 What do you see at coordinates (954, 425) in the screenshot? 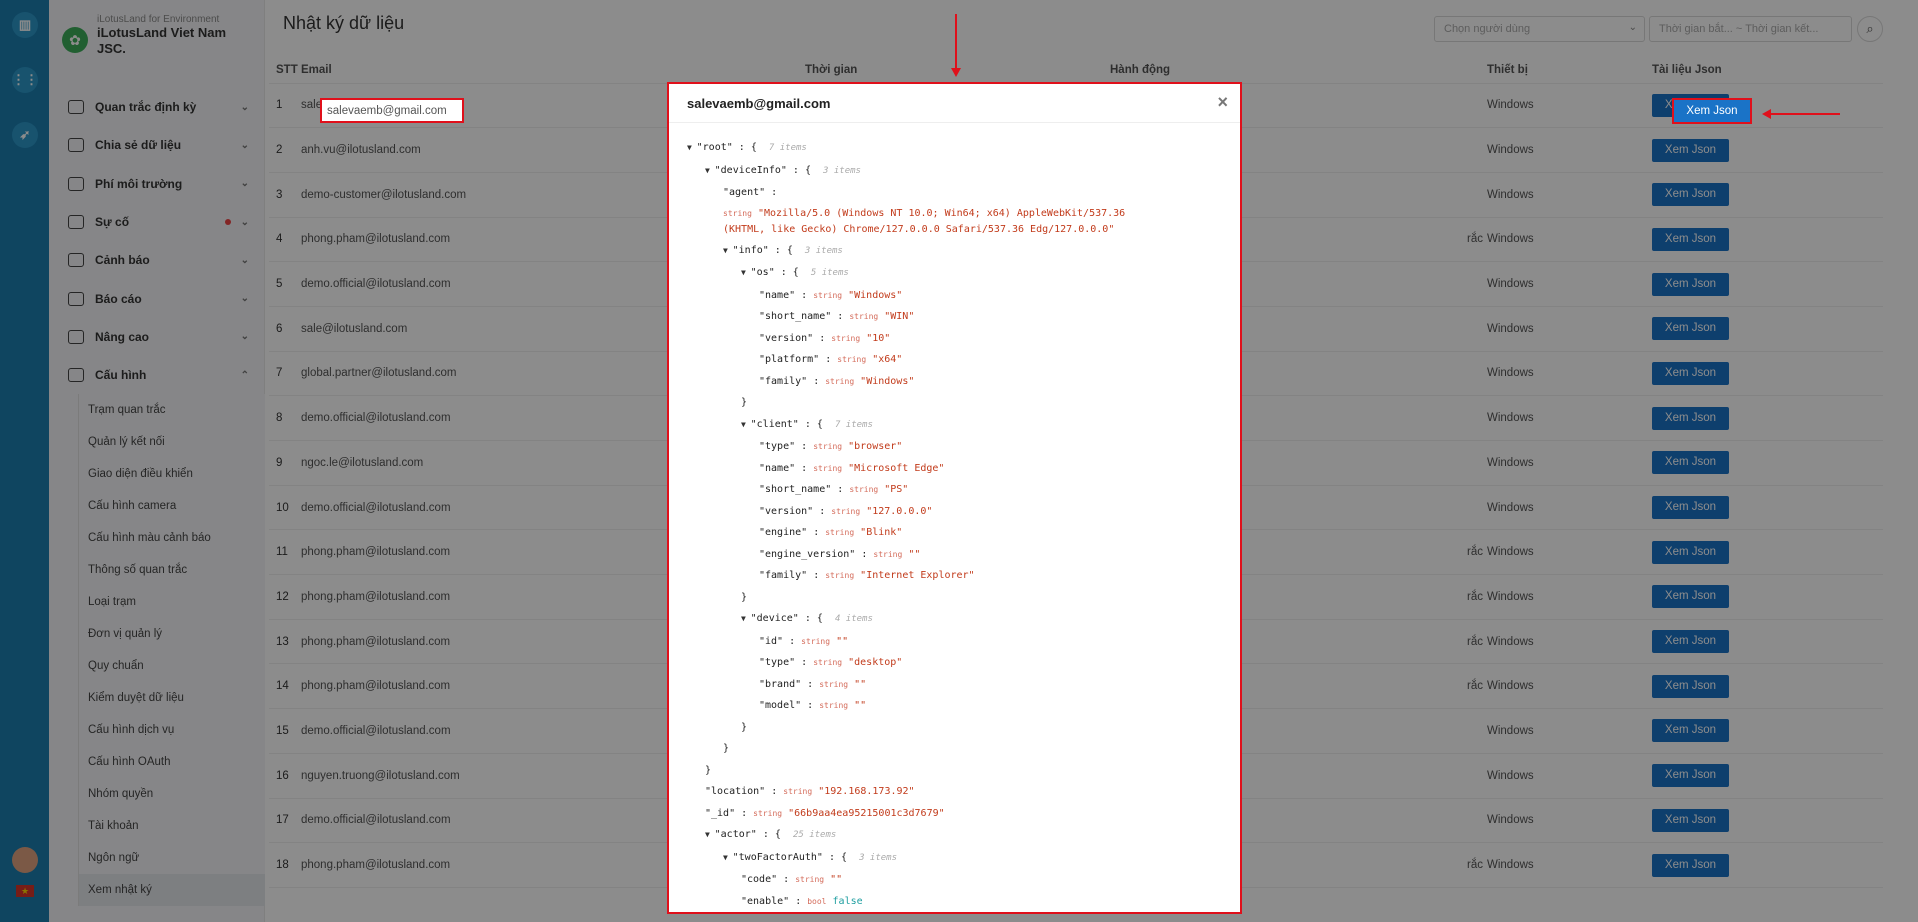
I see `json-line: ▼ "client" : { 7 items` at bounding box center [954, 425].